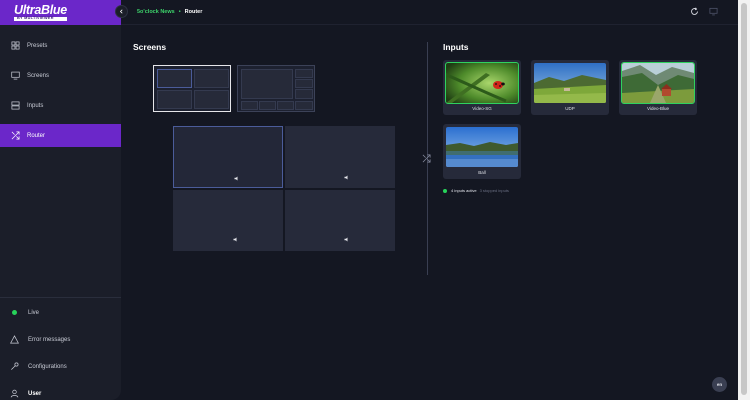 This screenshot has width=750, height=400. Describe the element at coordinates (14, 393) in the screenshot. I see `user-icon` at that location.